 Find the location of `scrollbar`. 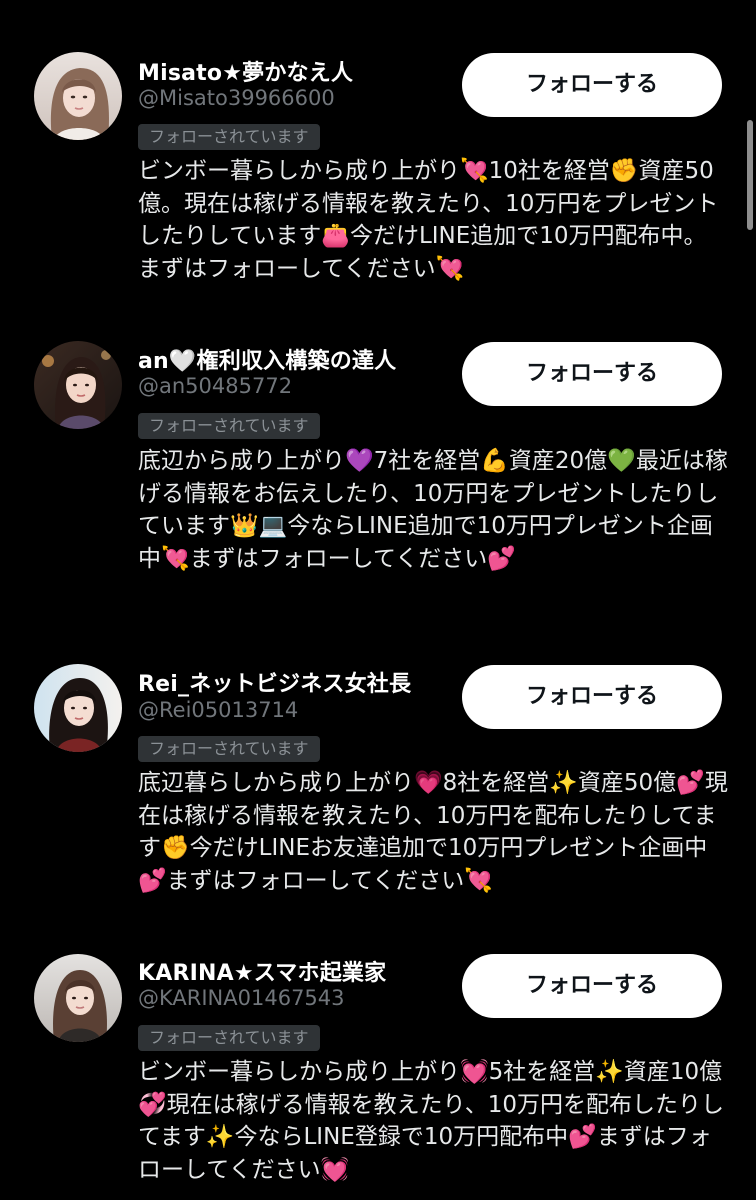

scrollbar is located at coordinates (750, 175).